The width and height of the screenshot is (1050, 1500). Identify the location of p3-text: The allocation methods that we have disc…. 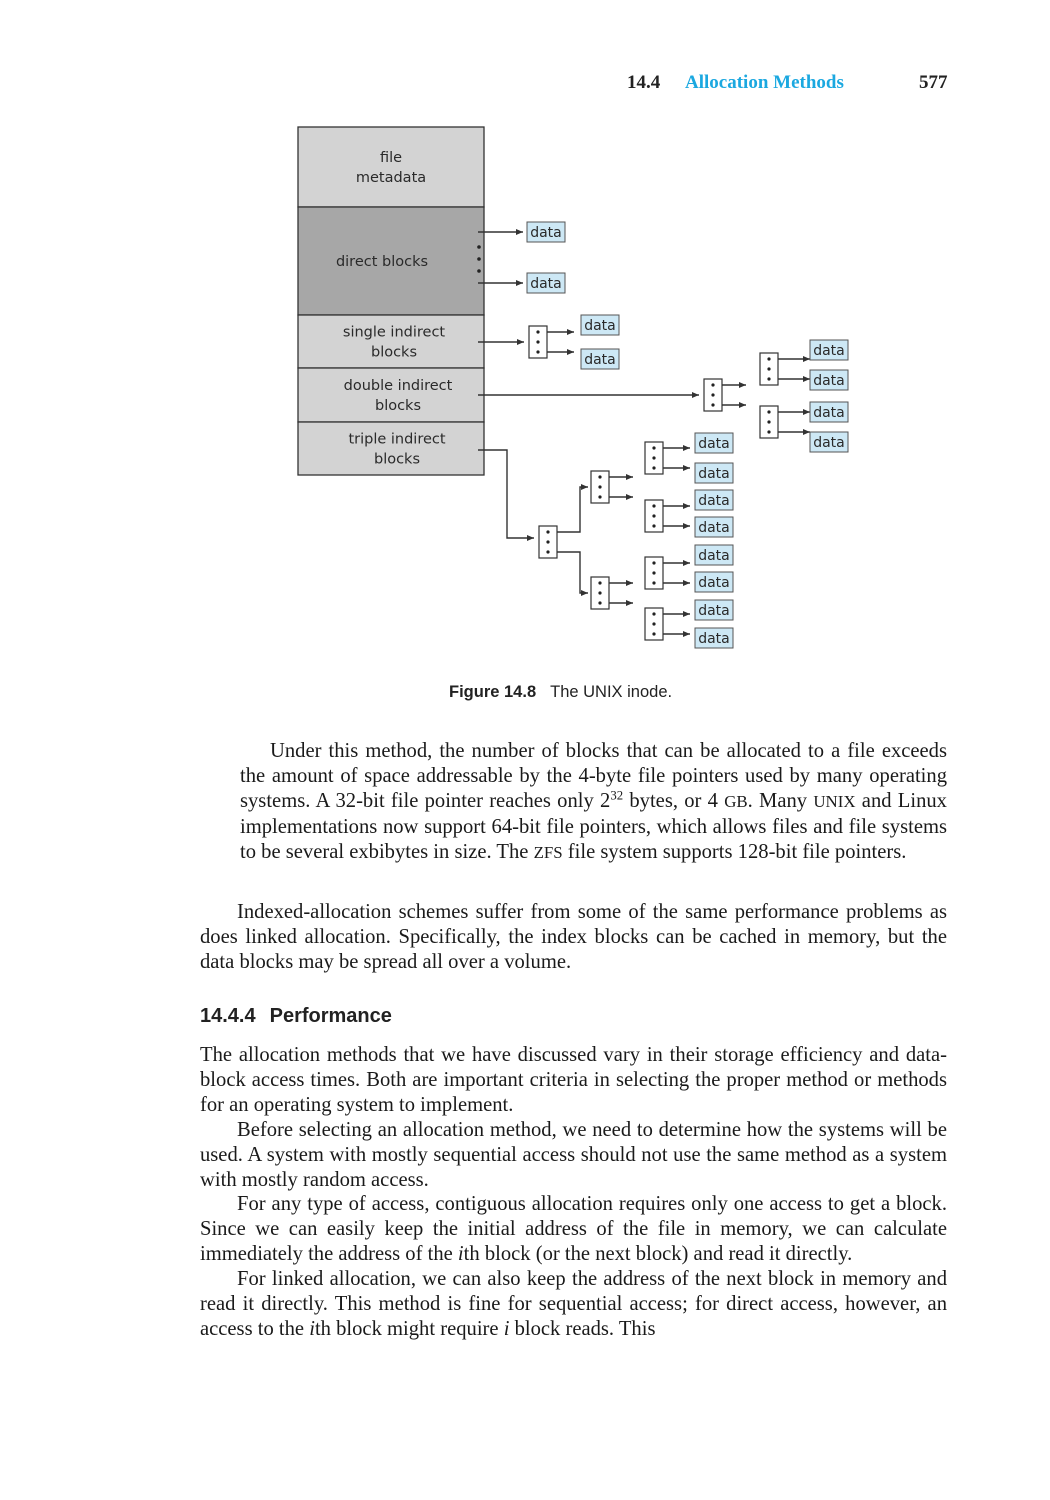
(573, 1080).